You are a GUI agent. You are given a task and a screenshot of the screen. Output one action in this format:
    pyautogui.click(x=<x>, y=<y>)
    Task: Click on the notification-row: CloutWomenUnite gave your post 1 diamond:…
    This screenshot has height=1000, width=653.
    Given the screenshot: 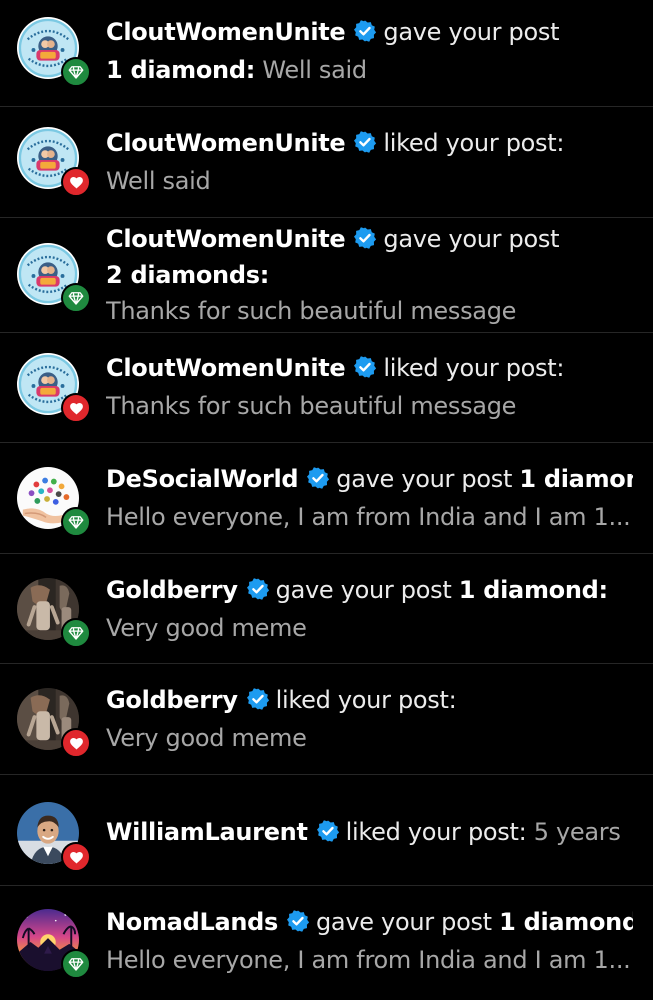 What is the action you would take?
    pyautogui.click(x=326, y=53)
    